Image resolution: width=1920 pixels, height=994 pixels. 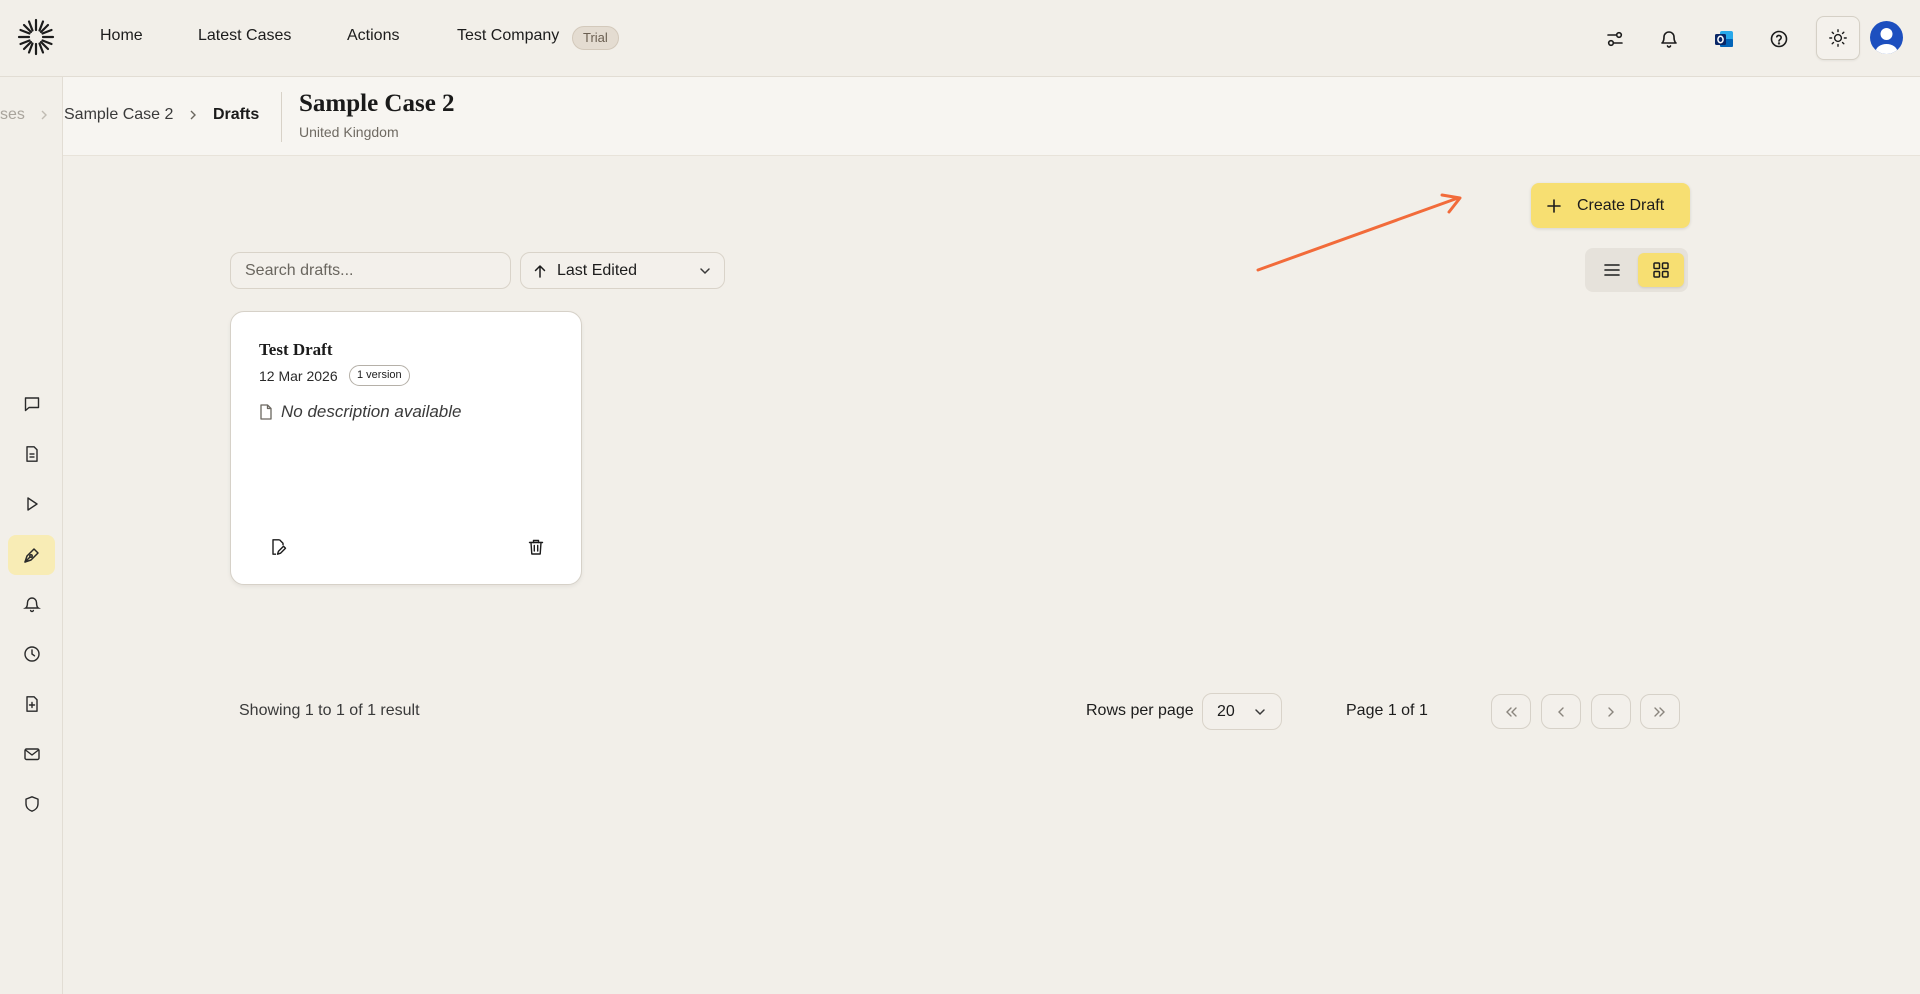 What do you see at coordinates (266, 412) in the screenshot?
I see `file-icon` at bounding box center [266, 412].